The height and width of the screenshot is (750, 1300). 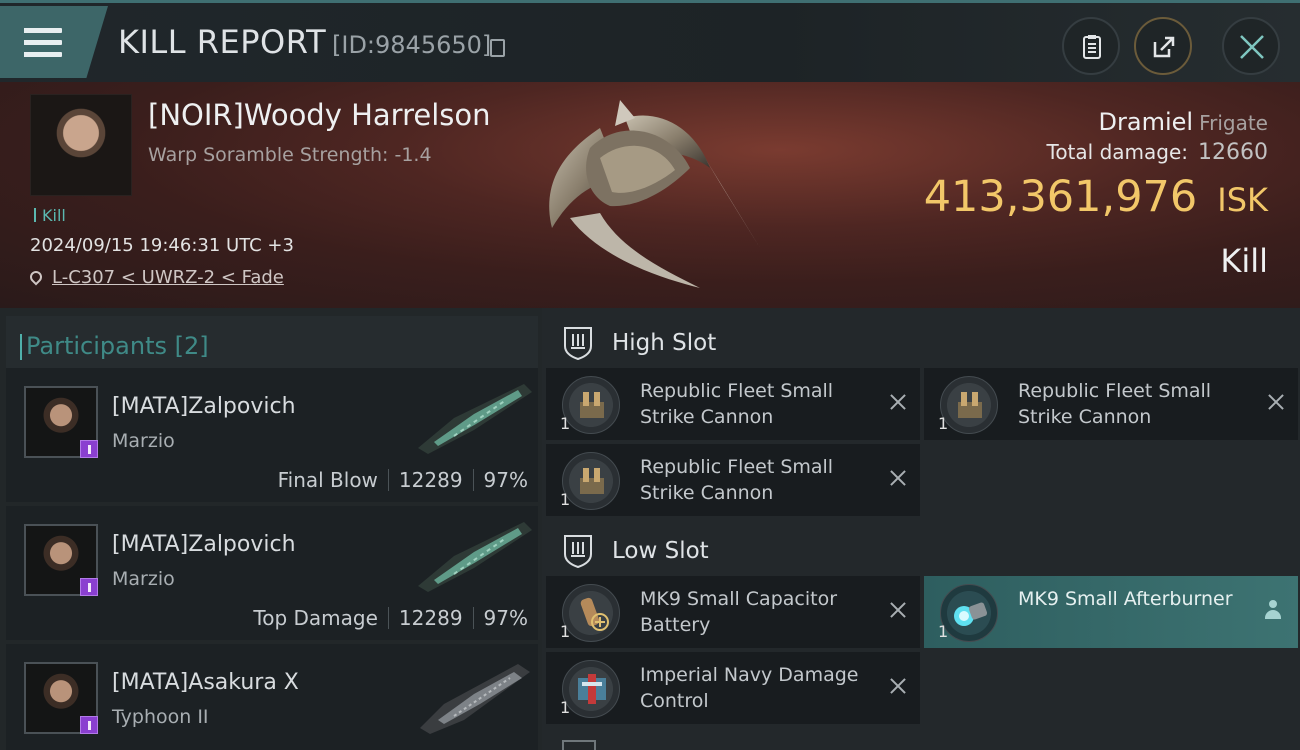 What do you see at coordinates (54, 42) in the screenshot?
I see `menu-button` at bounding box center [54, 42].